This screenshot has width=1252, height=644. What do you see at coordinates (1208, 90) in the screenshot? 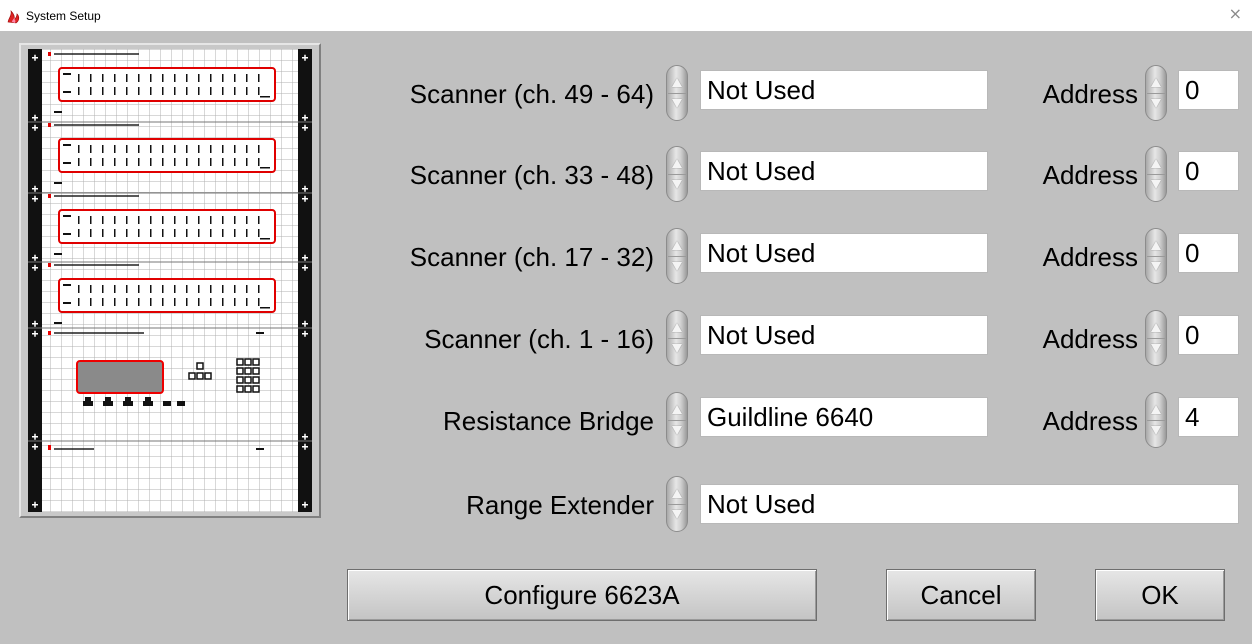
I see `address-1-field: 0` at bounding box center [1208, 90].